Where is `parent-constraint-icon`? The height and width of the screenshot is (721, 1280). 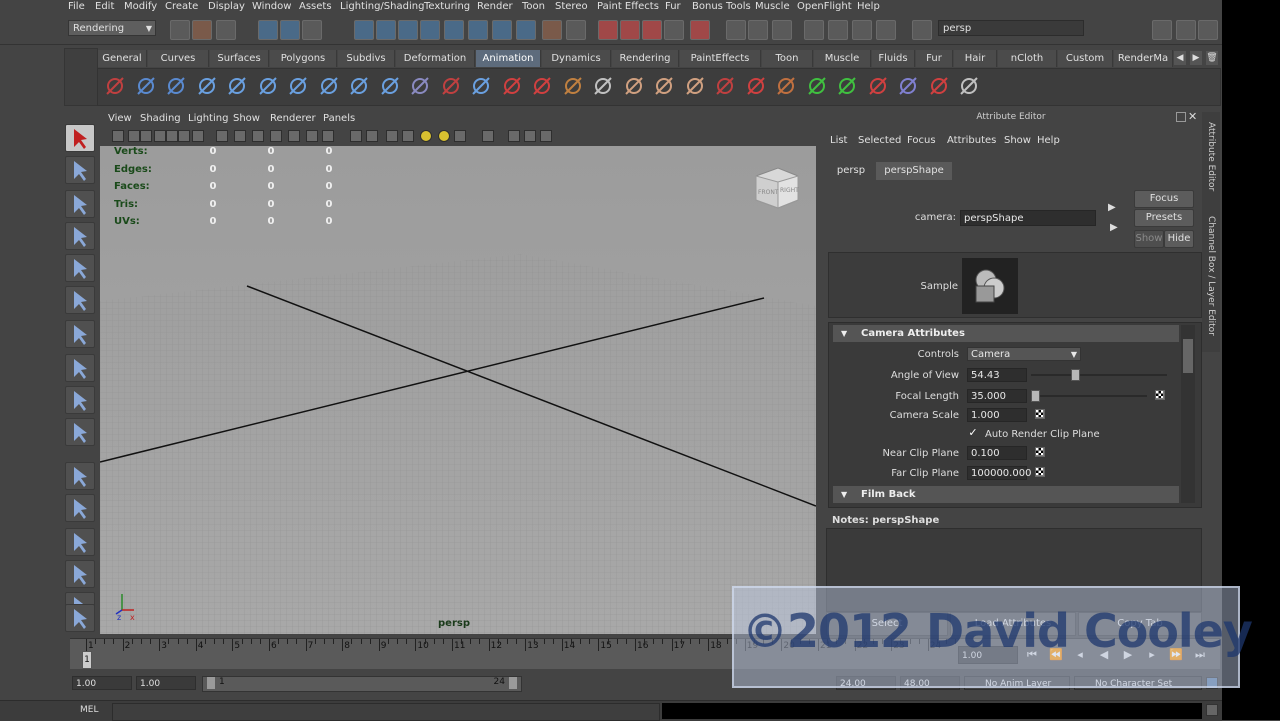 parent-constraint-icon is located at coordinates (939, 86).